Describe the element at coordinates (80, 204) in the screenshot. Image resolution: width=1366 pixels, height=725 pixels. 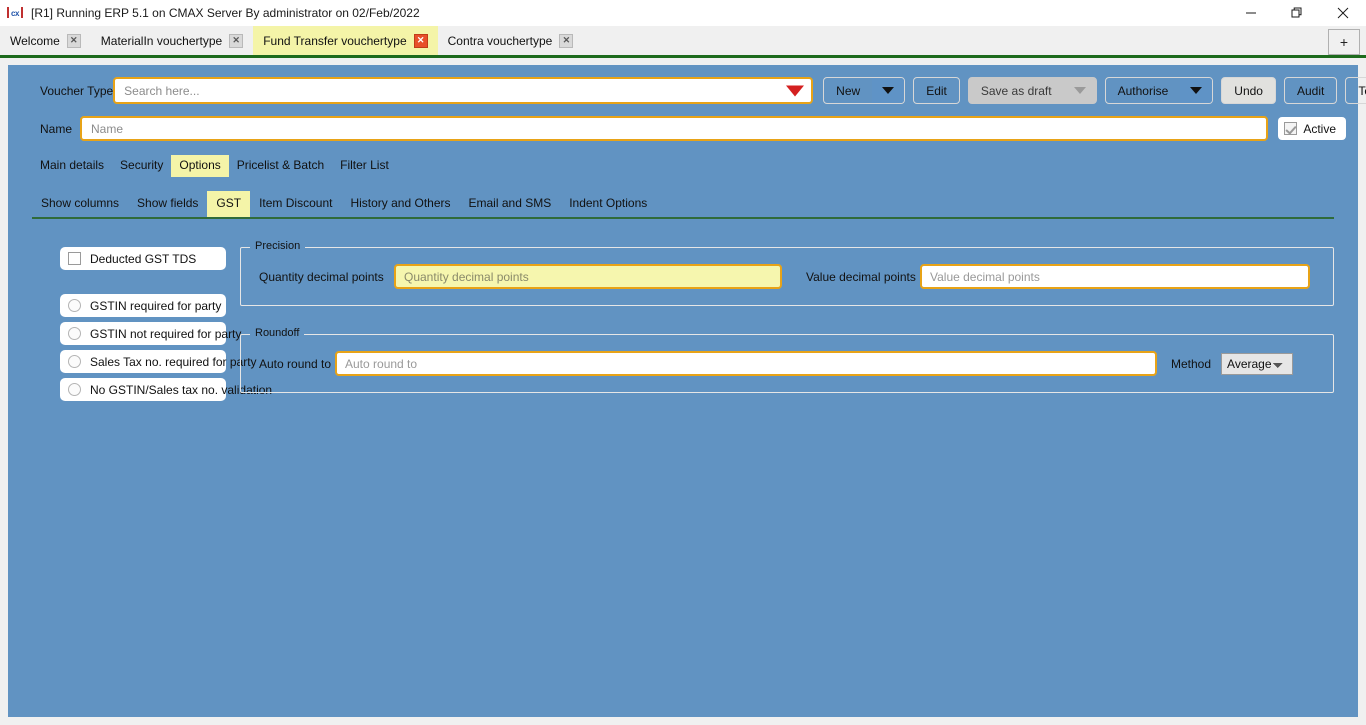
I see `subtab-show-columns: Show columns` at that location.